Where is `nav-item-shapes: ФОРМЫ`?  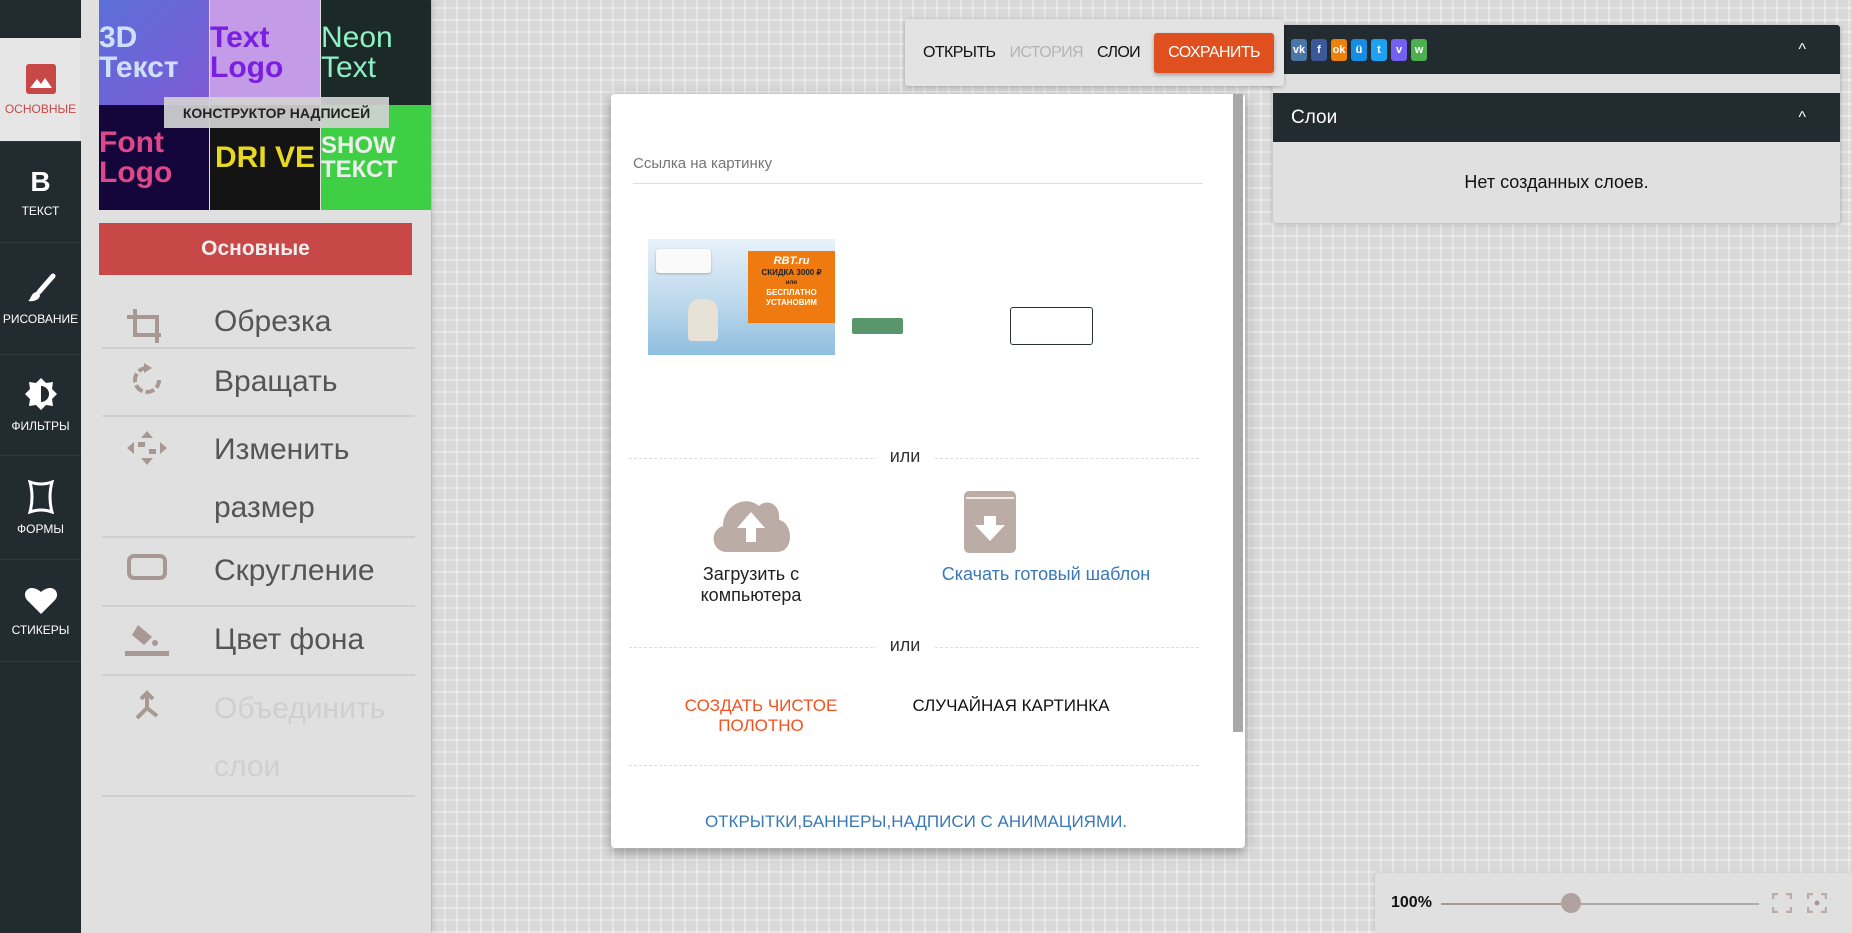
nav-item-shapes: ФОРМЫ is located at coordinates (40, 508).